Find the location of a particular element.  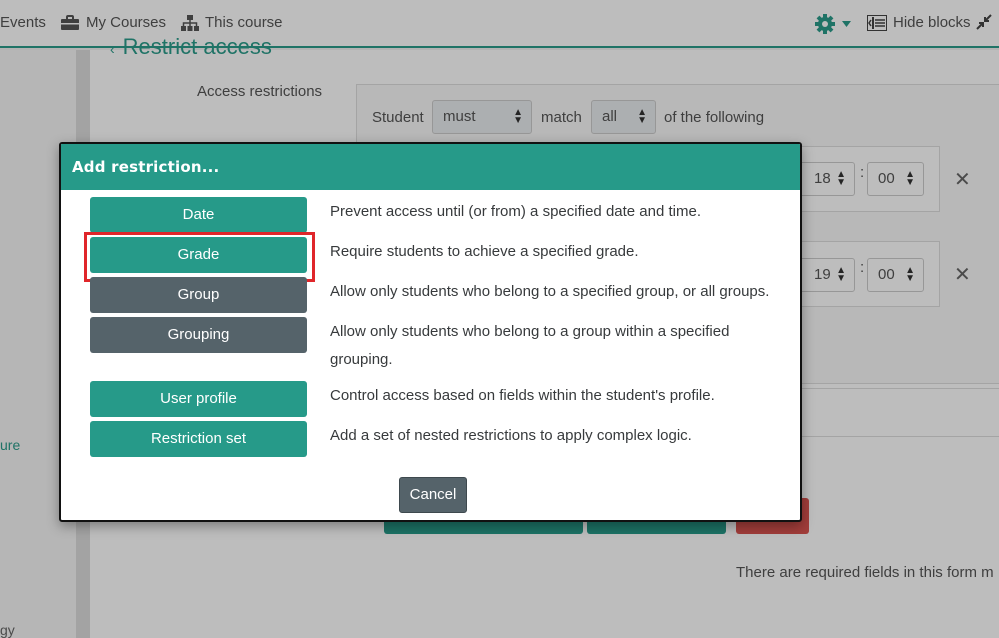

user-profile-button: User profile is located at coordinates (198, 399).